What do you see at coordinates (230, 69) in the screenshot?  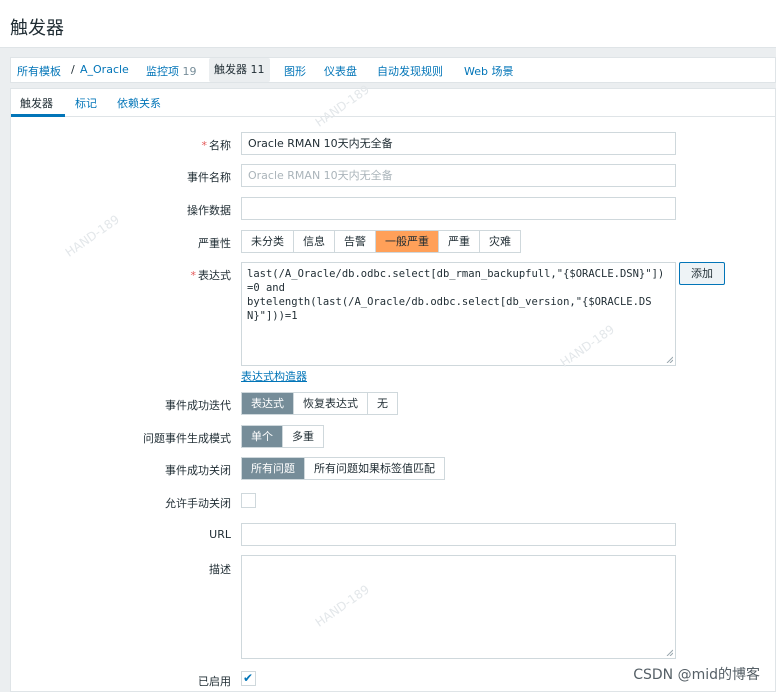 I see `breadcrumb-triggers-label: 触发器` at bounding box center [230, 69].